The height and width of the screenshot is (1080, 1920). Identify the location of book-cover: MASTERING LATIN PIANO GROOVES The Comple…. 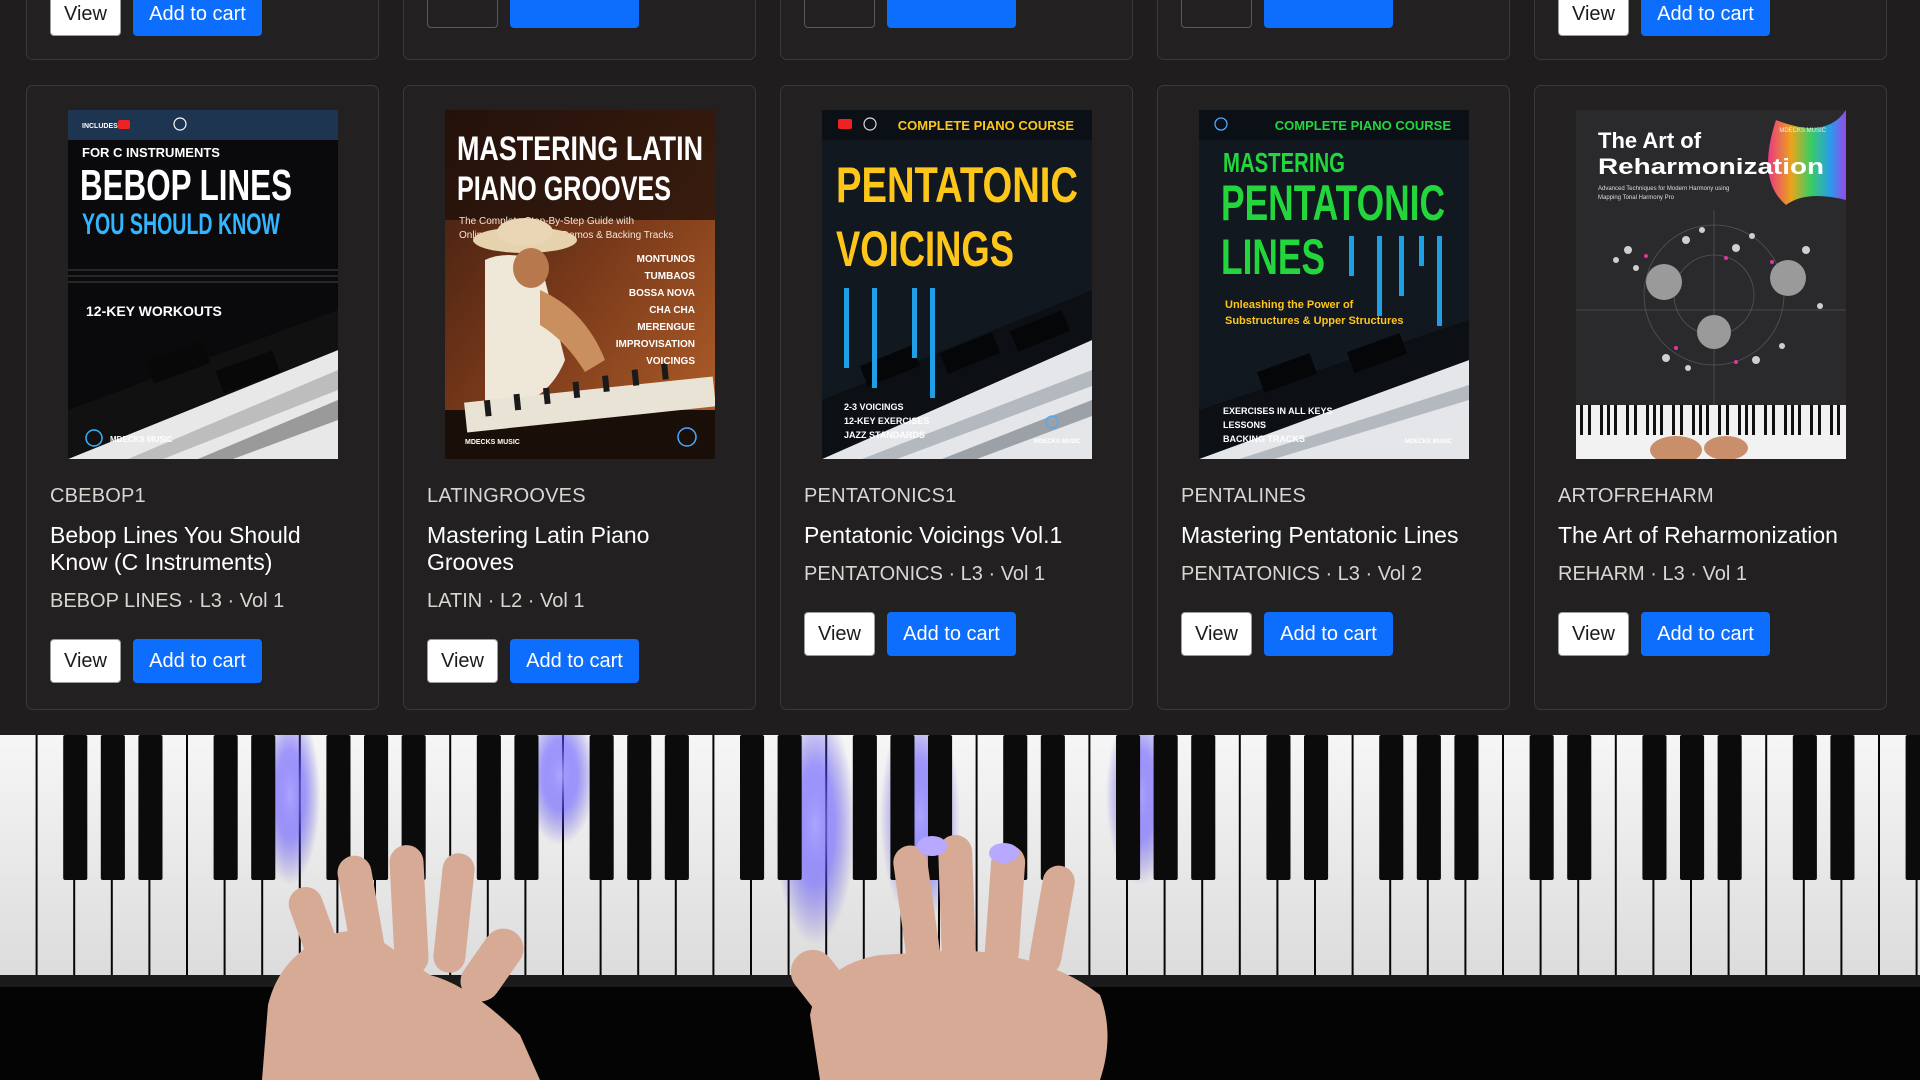
(579, 284).